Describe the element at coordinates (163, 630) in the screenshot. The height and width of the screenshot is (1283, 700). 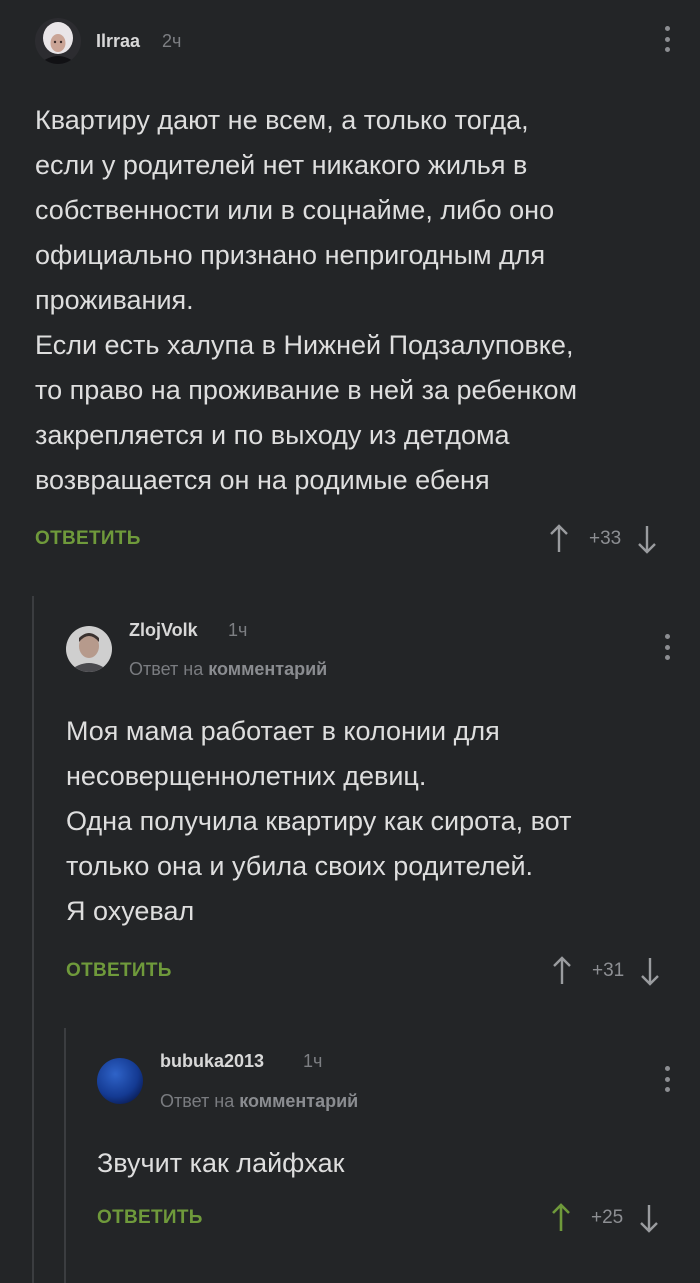
I see `comment-author: ZlojVolk` at that location.